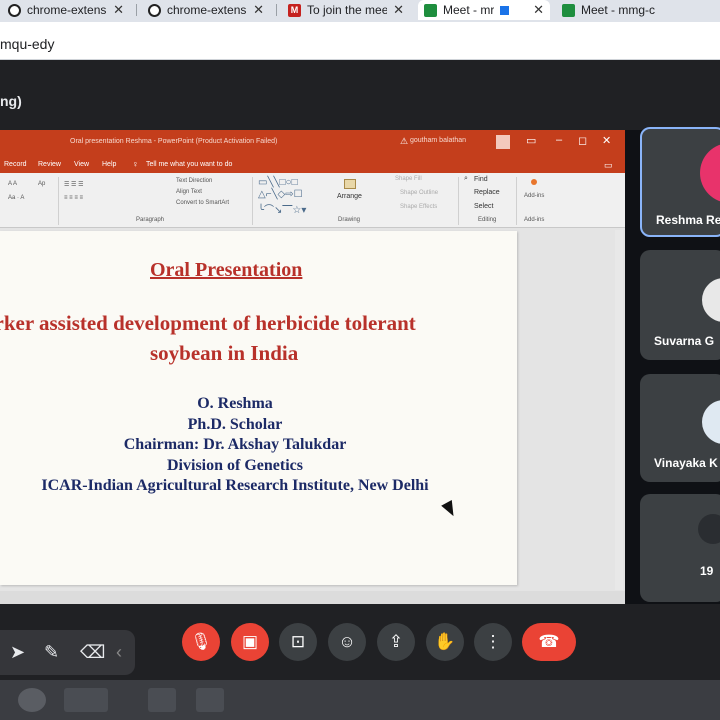  Describe the element at coordinates (349, 196) in the screenshot. I see `arrange-button: Arrange` at that location.